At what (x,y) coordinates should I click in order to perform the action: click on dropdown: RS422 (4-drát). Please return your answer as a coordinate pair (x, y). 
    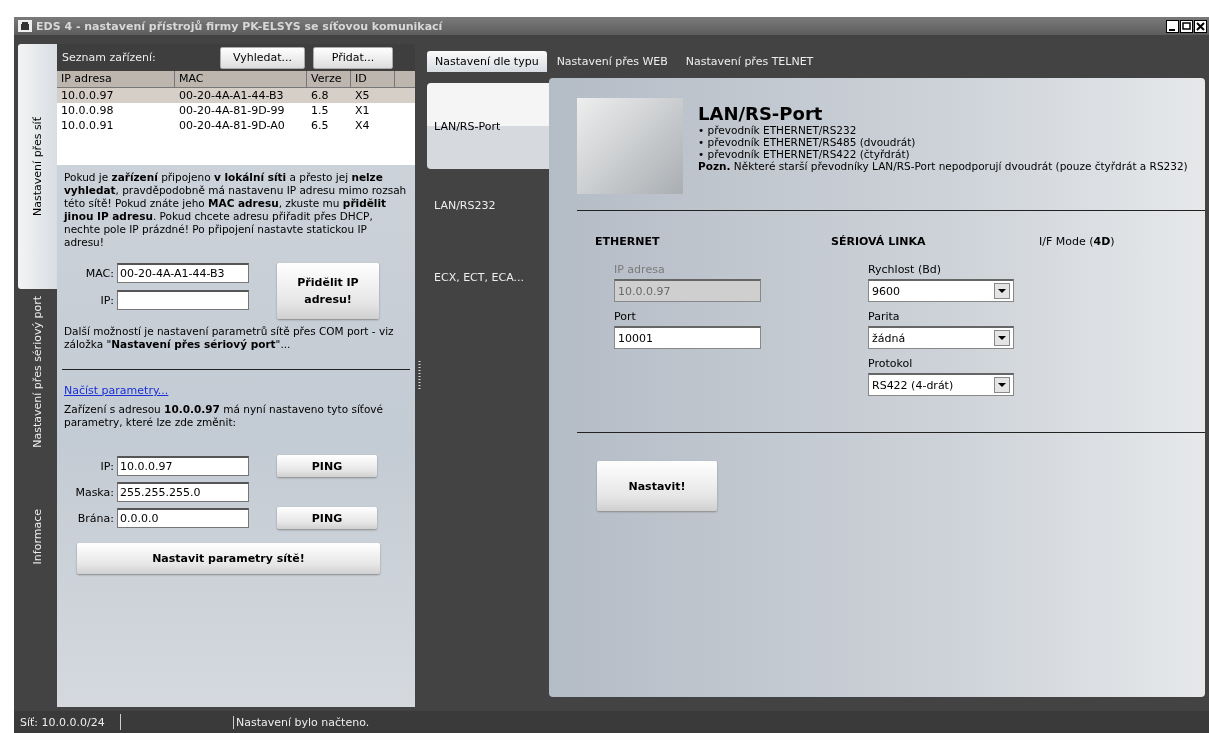
    Looking at the image, I should click on (941, 384).